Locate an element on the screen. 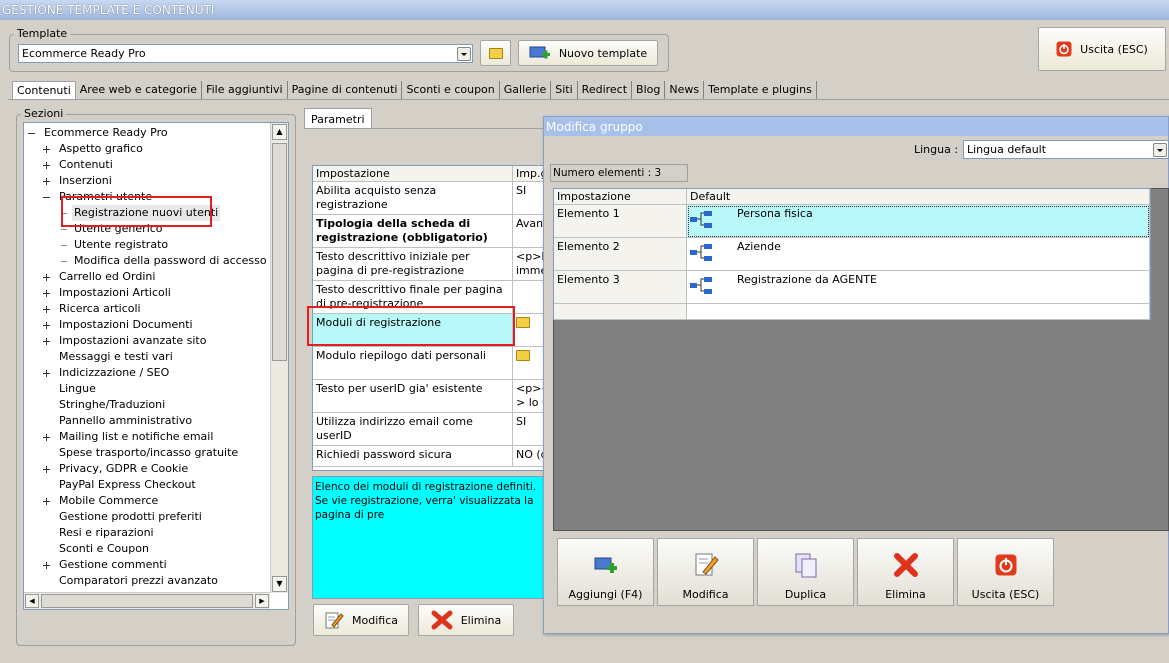  param-name: Abilita acquisto senza registrazione is located at coordinates (413, 198).